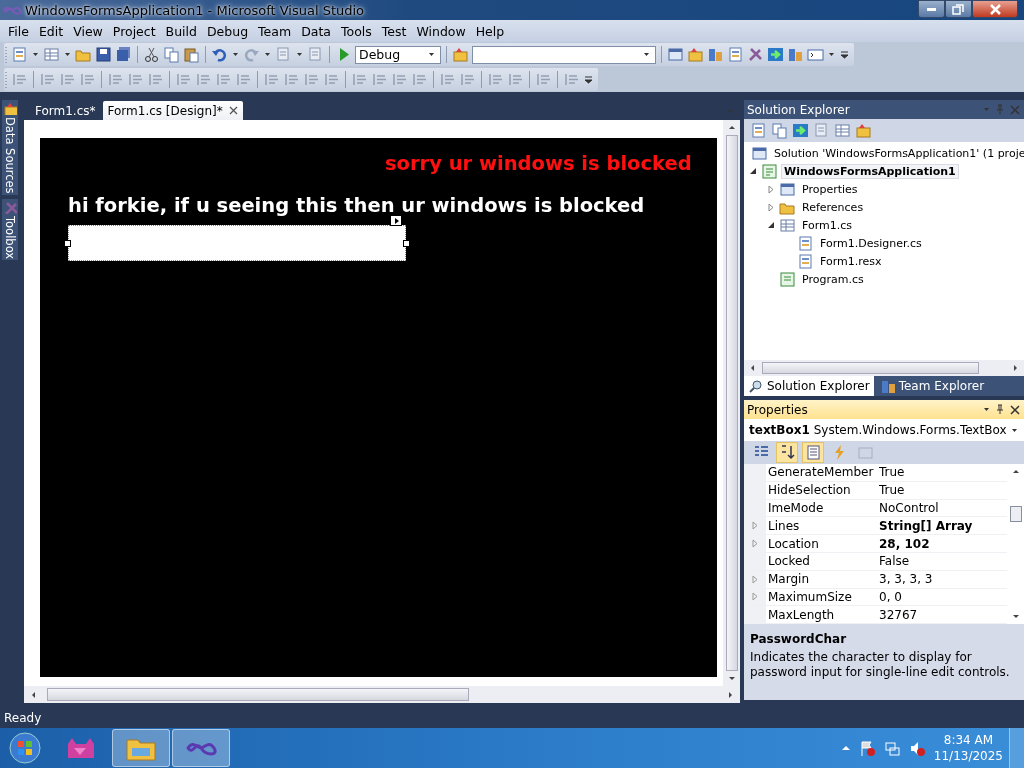 The image size is (1024, 768). Describe the element at coordinates (18, 31) in the screenshot. I see `menu-item: File` at that location.